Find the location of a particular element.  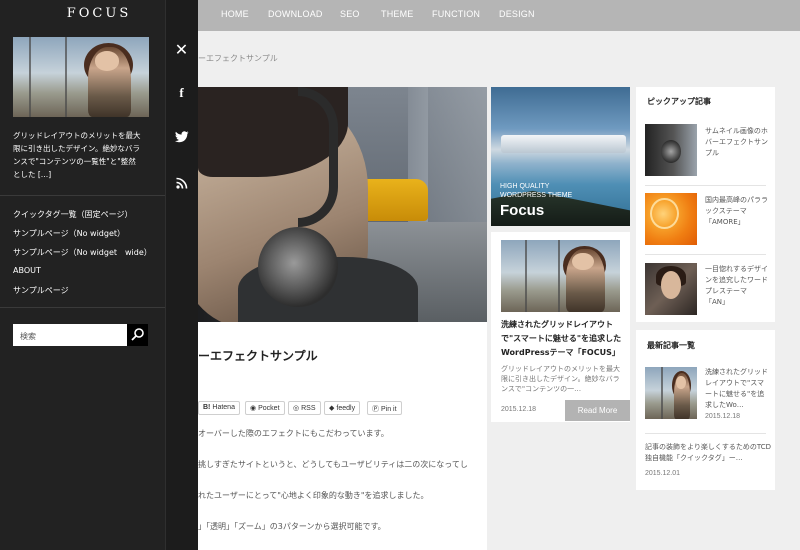

pickup-item-1-line: プル is located at coordinates (712, 153).